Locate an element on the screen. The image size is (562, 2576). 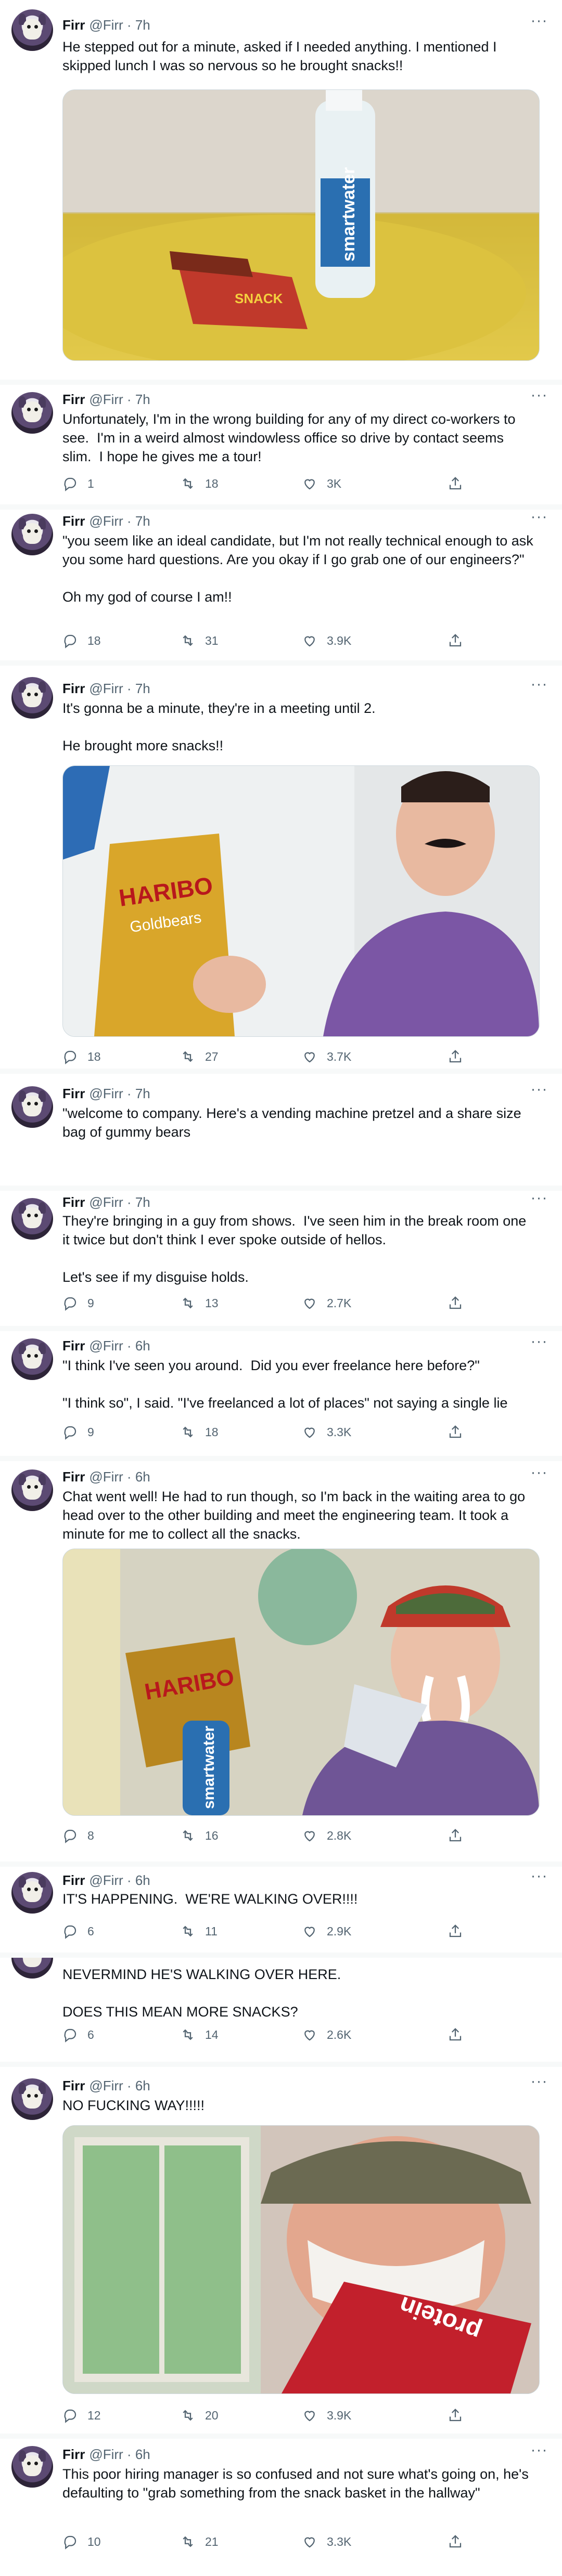
retweet-button: 31 is located at coordinates (199, 640).